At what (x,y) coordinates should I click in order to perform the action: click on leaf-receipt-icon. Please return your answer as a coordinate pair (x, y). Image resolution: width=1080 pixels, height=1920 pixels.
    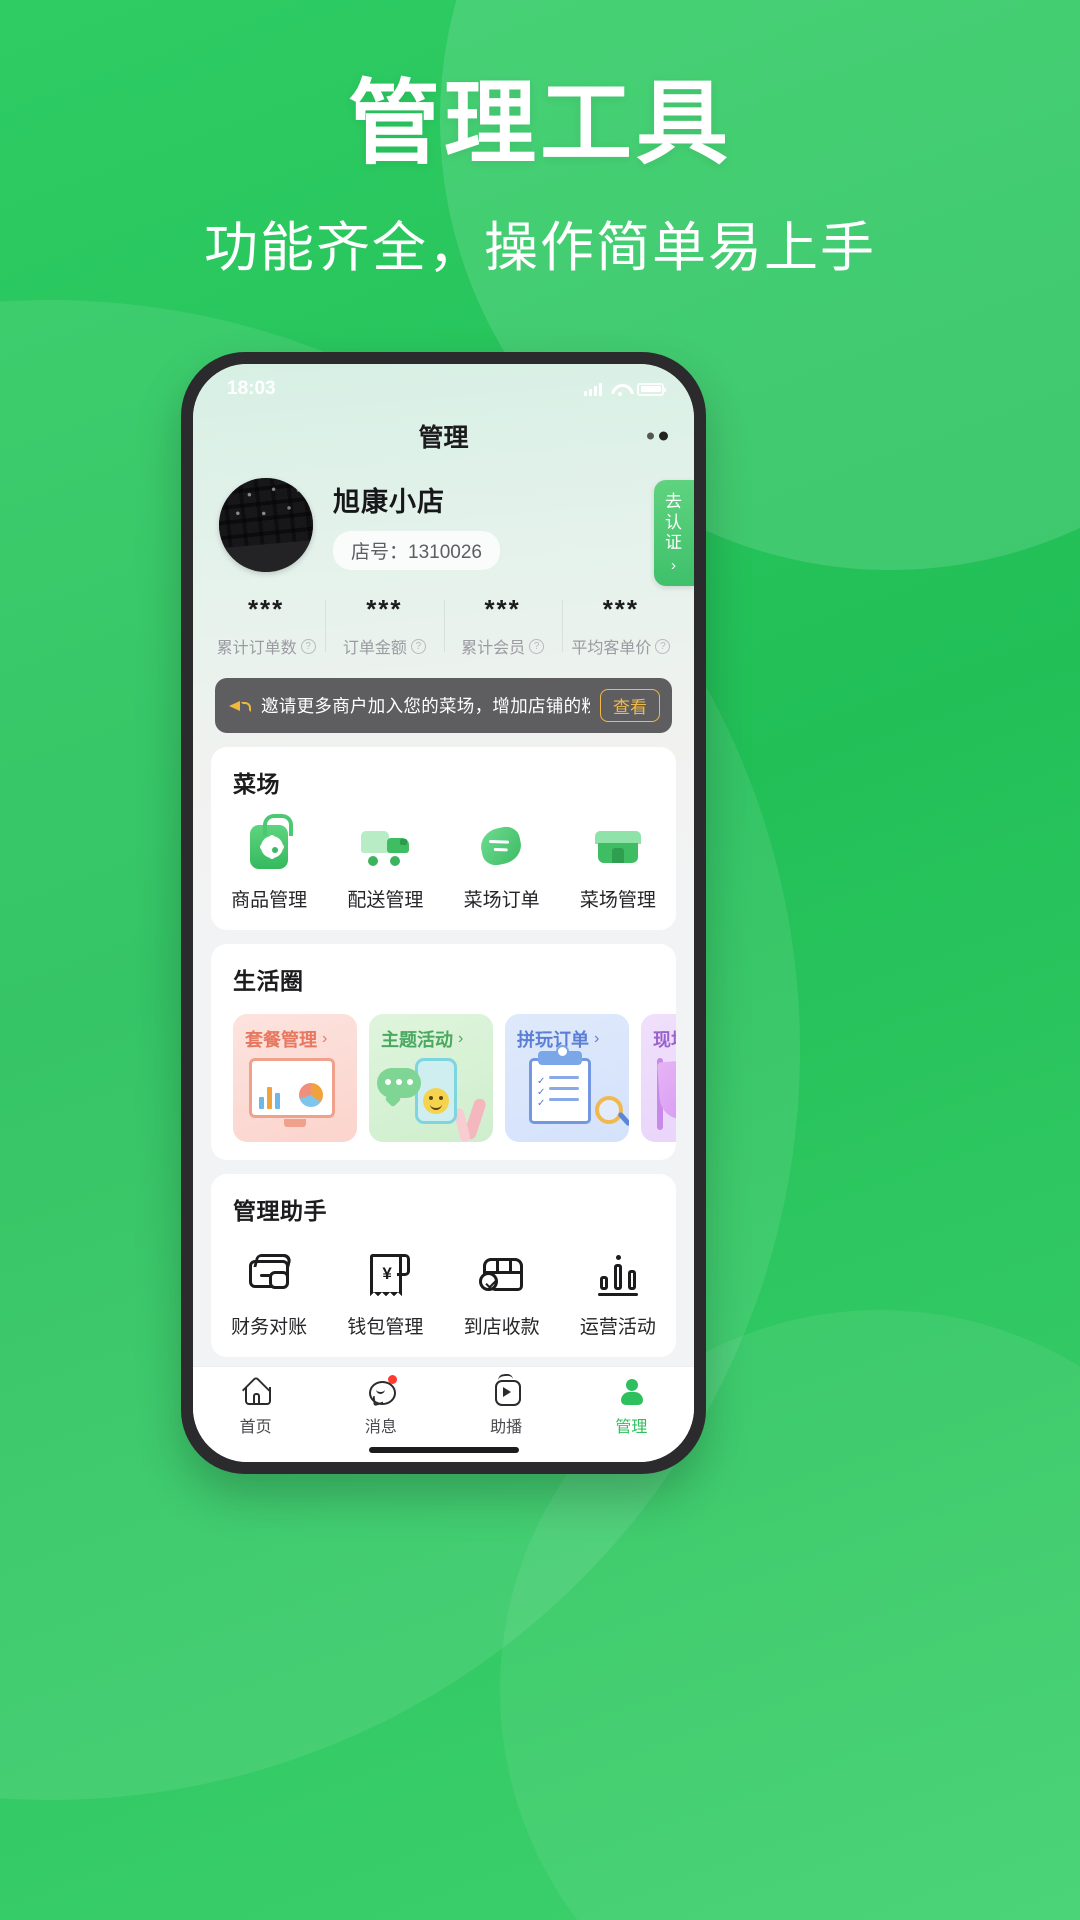
    Looking at the image, I should click on (502, 846).